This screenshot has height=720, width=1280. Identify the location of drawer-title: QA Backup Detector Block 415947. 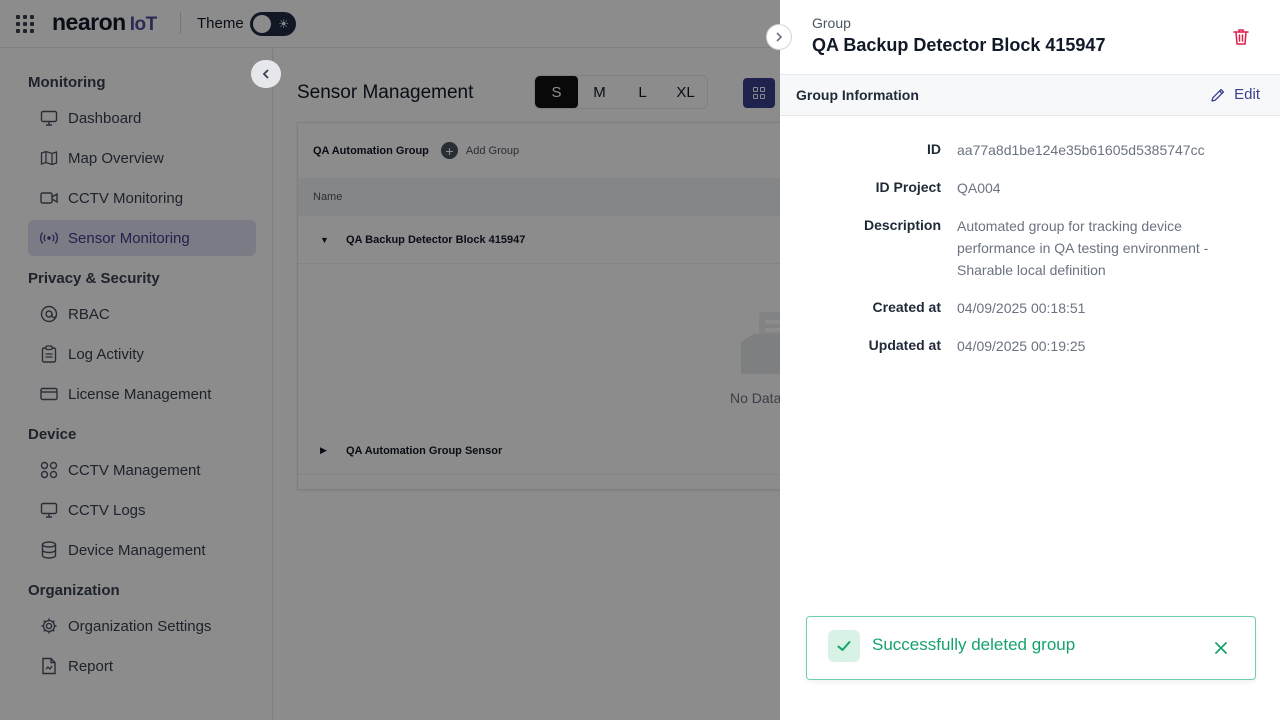
(959, 45).